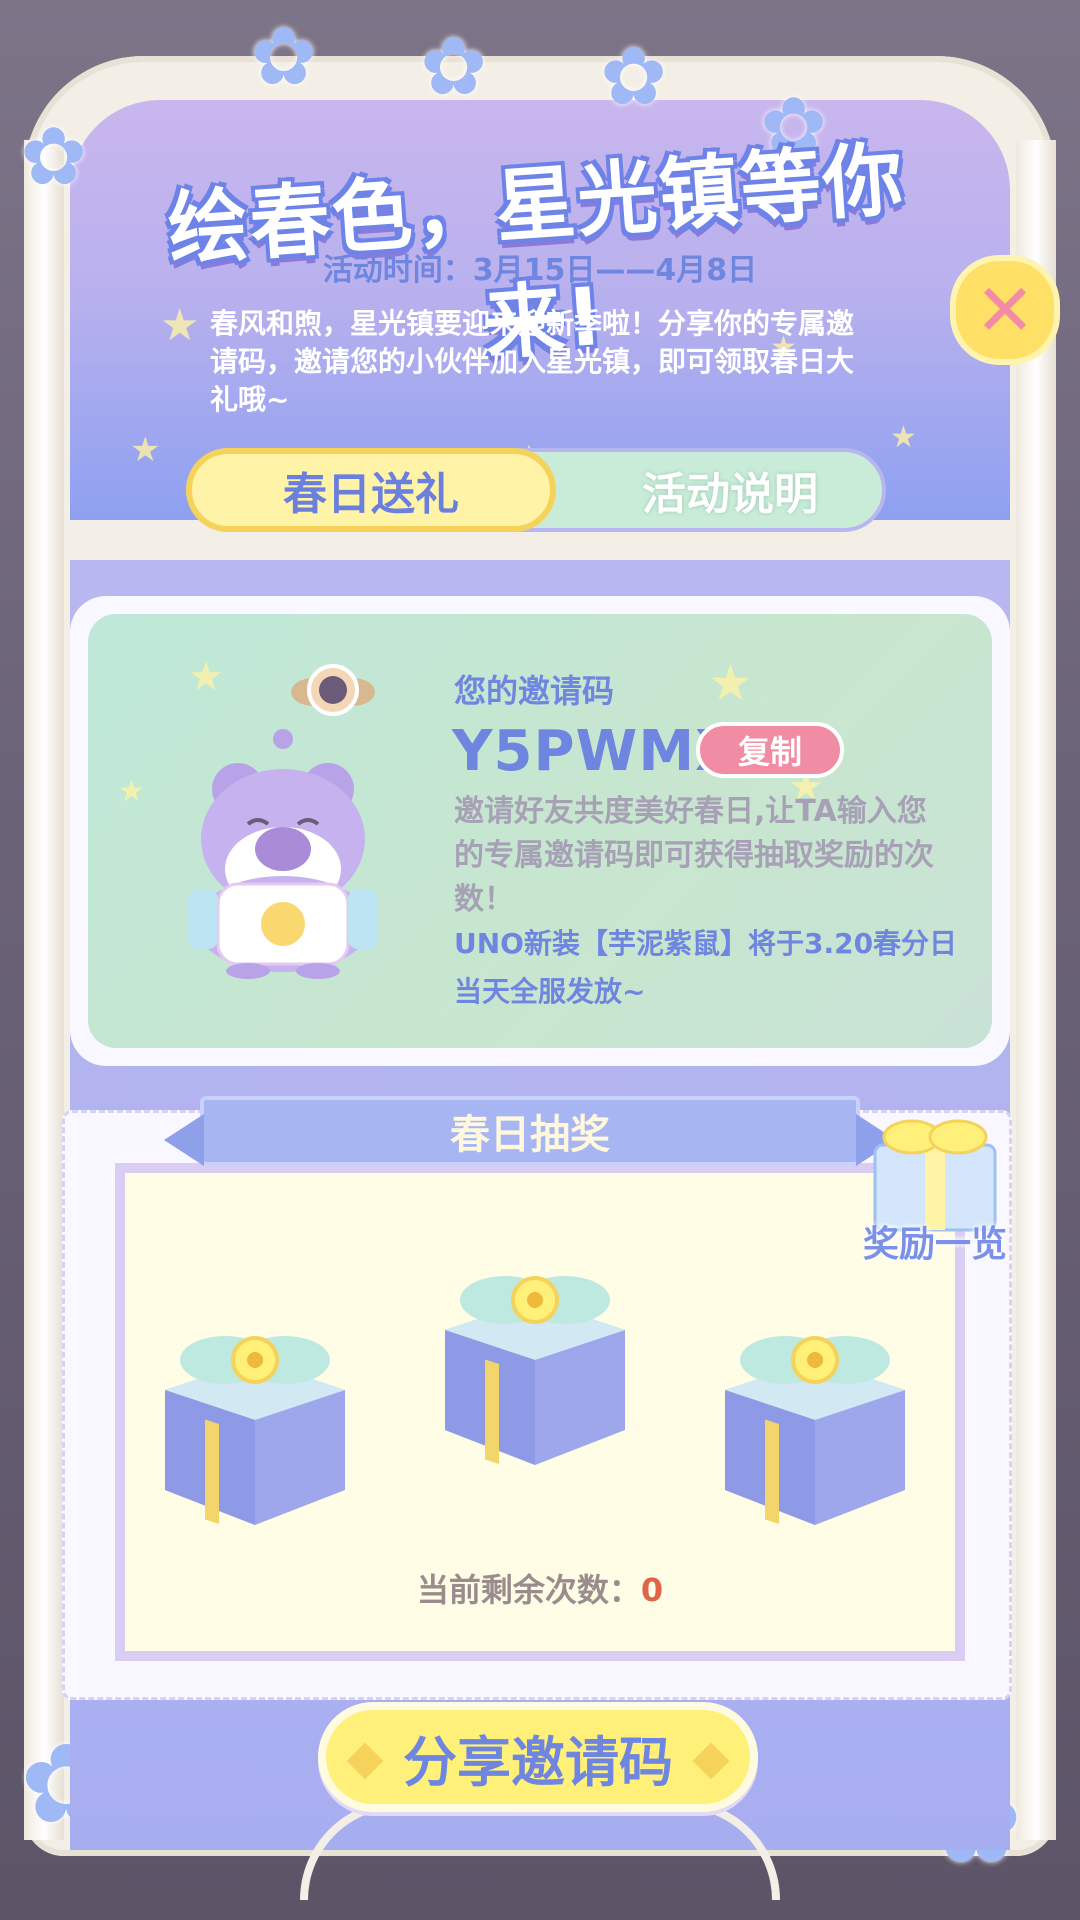 Image resolution: width=1080 pixels, height=1920 pixels. Describe the element at coordinates (538, 1762) in the screenshot. I see `share-button-label: 分享邀请码` at that location.